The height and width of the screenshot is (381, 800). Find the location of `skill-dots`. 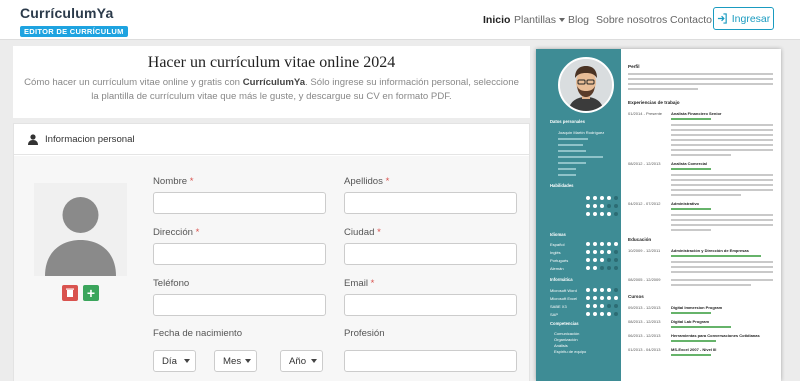

skill-dots is located at coordinates (602, 206).